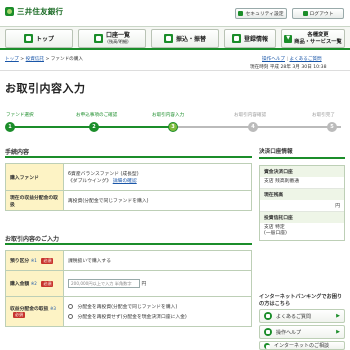  What do you see at coordinates (261, 13) in the screenshot?
I see `security-settings-button: セキュリティ設定` at bounding box center [261, 13].